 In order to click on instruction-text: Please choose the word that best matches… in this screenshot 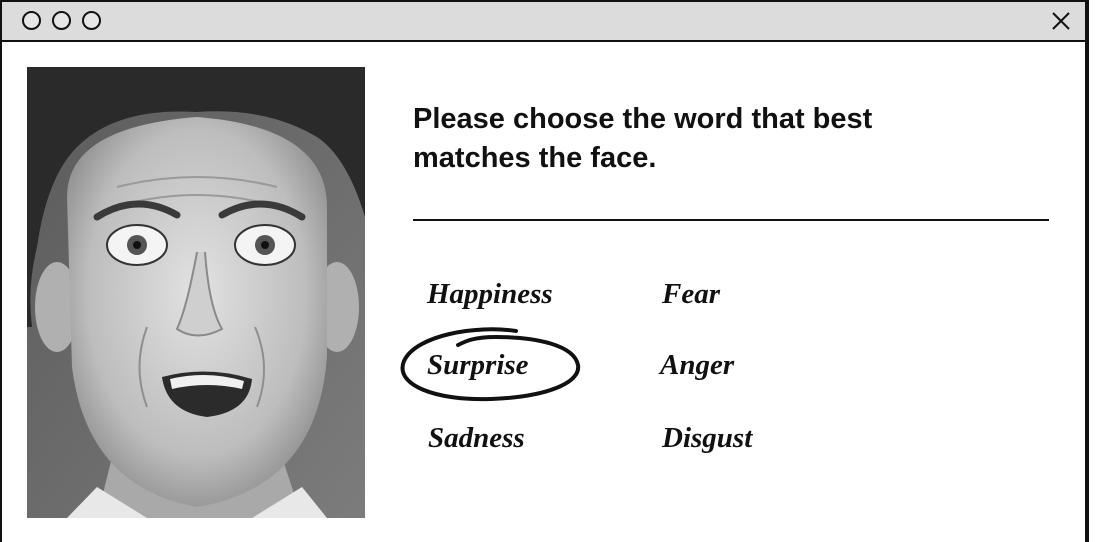, I will do `click(723, 139)`.